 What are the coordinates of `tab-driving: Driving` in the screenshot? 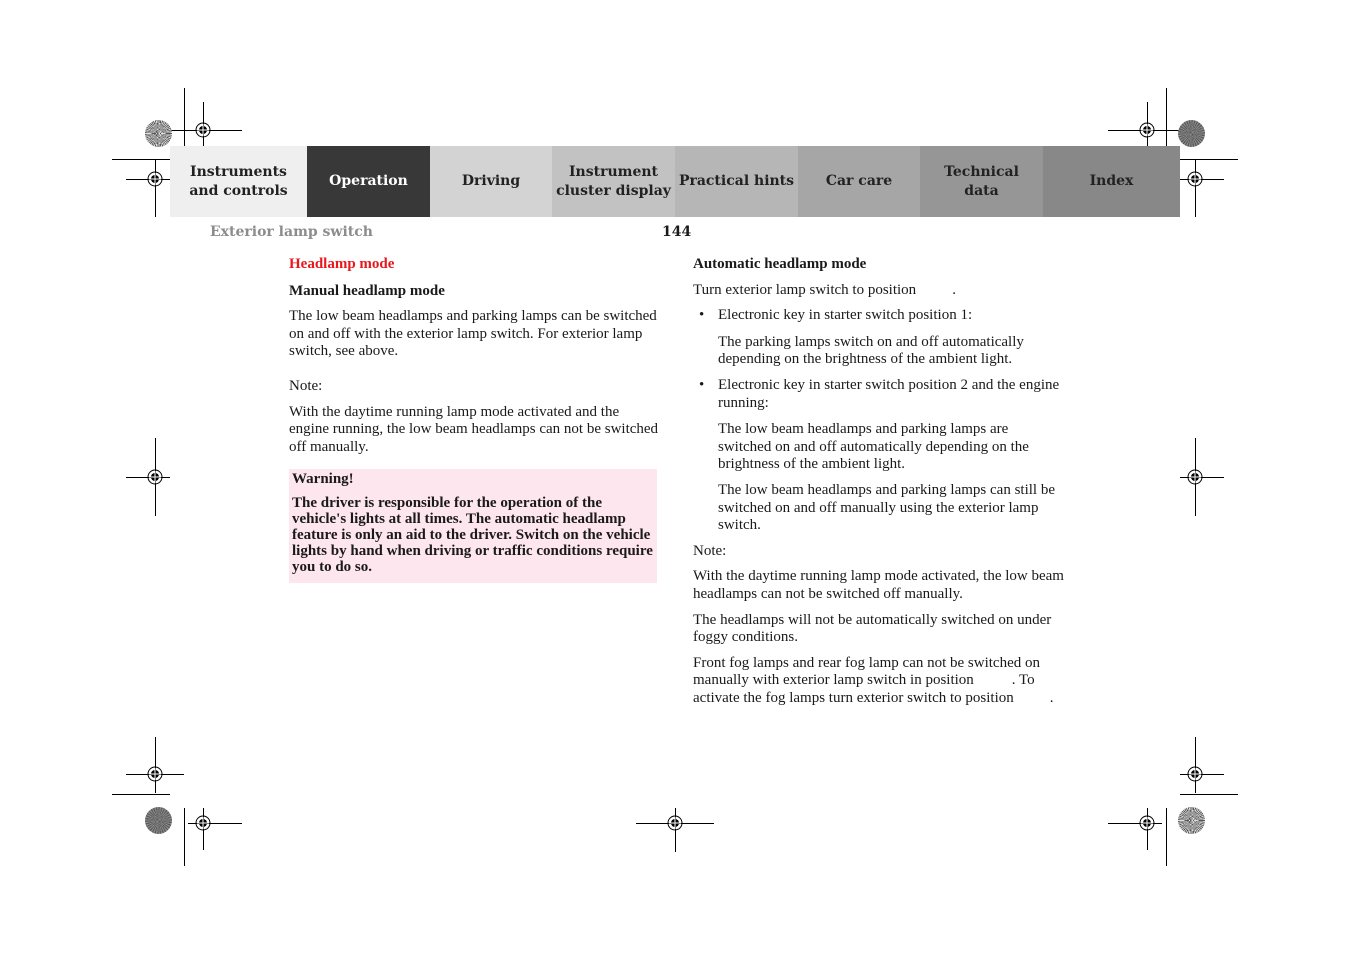 It's located at (491, 181).